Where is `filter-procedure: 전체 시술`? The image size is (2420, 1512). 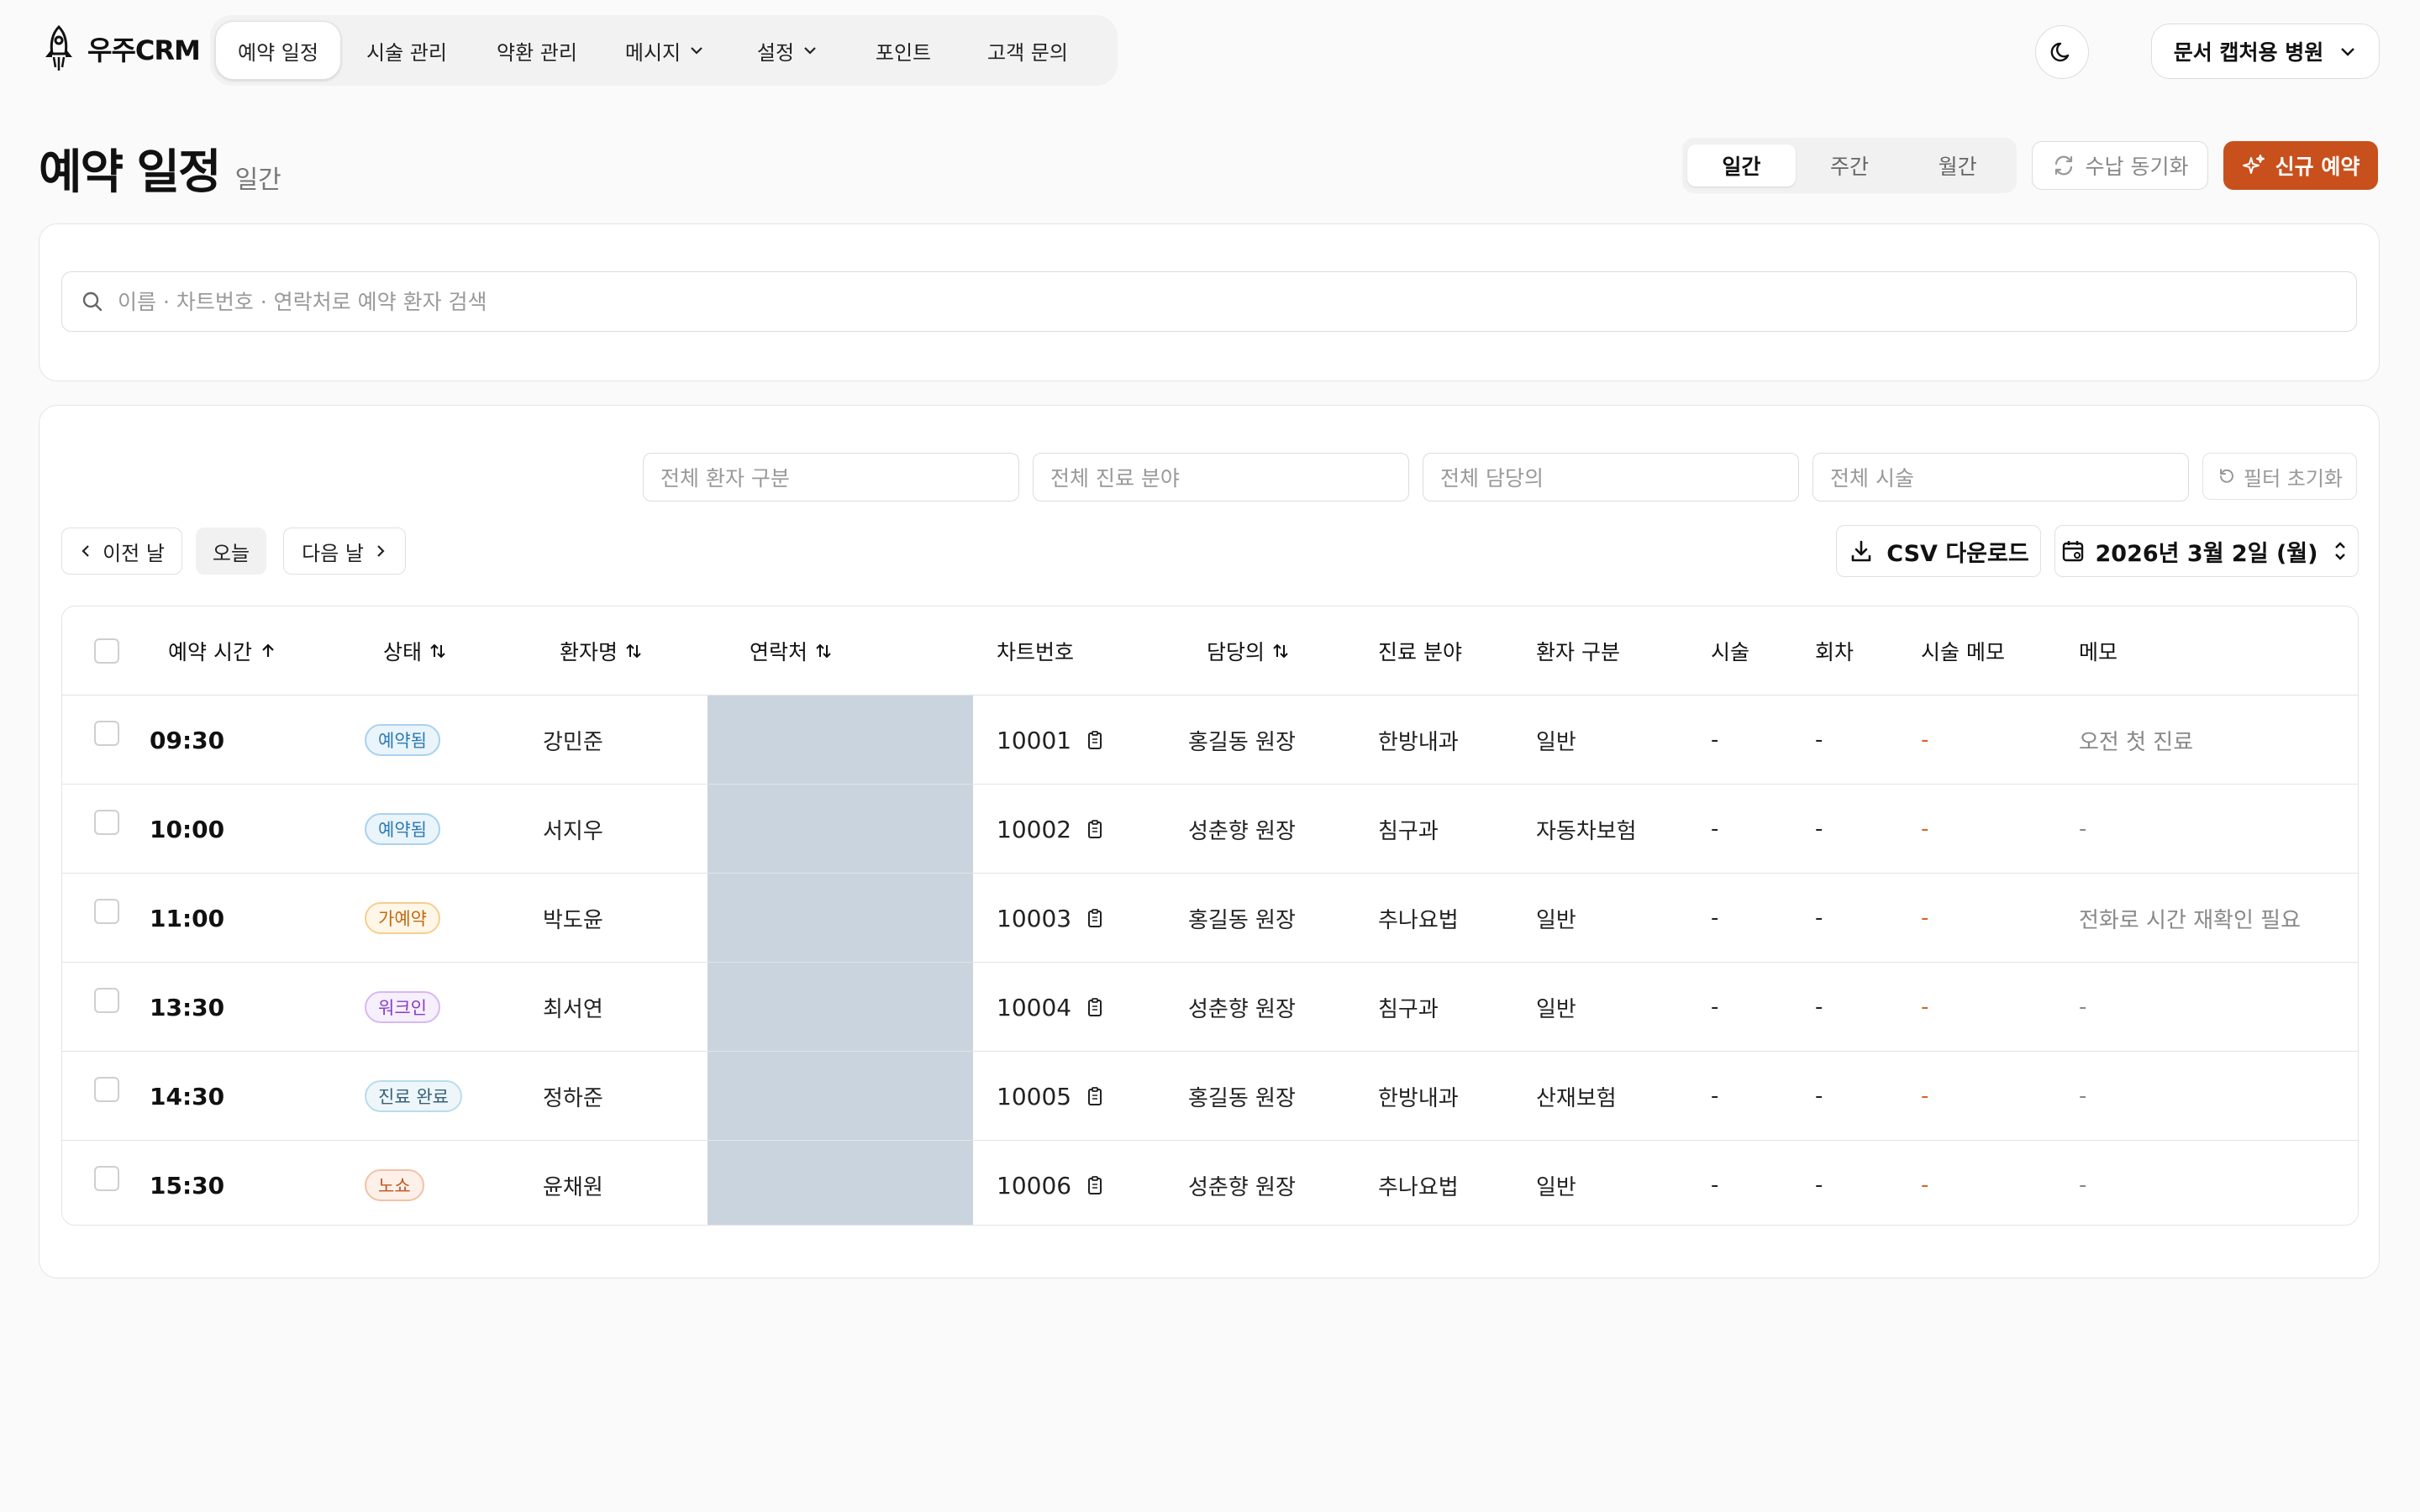 filter-procedure: 전체 시술 is located at coordinates (2000, 477).